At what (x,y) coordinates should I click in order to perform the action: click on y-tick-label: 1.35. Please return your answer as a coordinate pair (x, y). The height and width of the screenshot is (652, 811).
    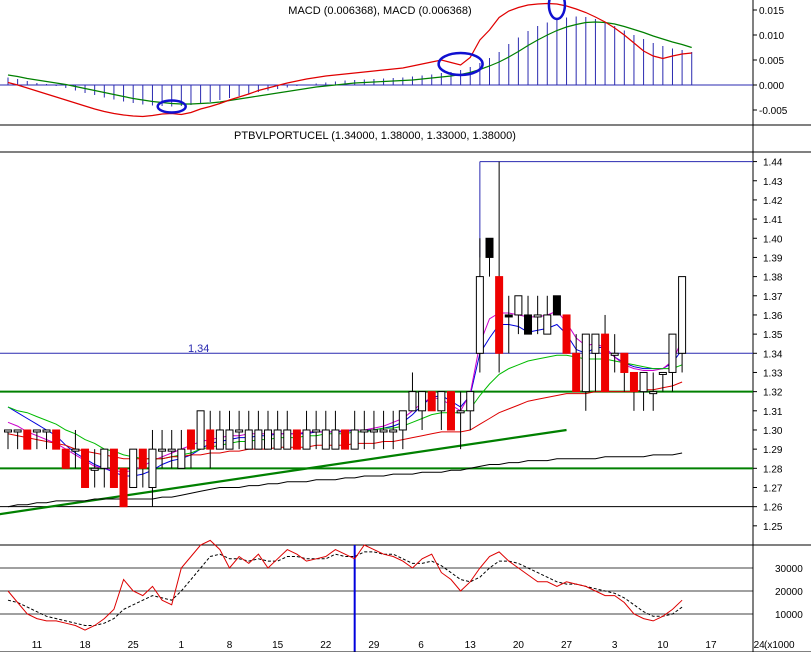
    Looking at the image, I should click on (773, 335).